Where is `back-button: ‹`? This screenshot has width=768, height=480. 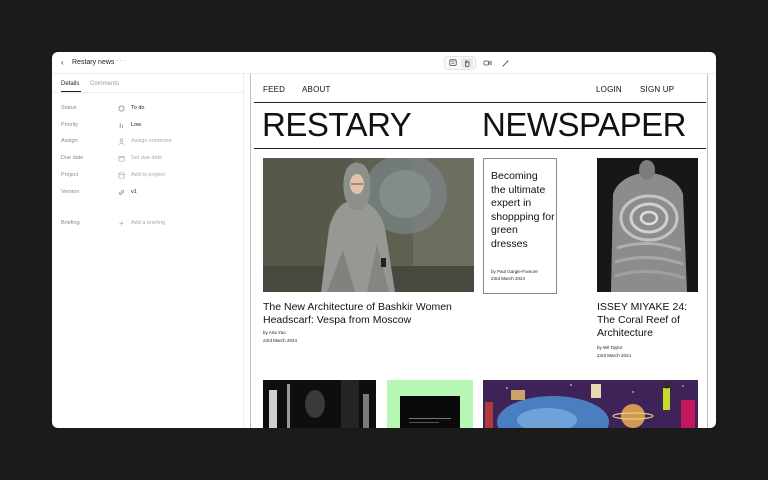
back-button: ‹ is located at coordinates (62, 63).